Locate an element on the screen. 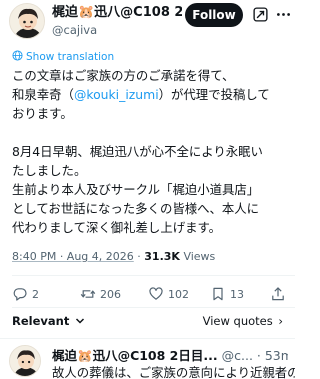 The width and height of the screenshot is (320, 379). share-button is located at coordinates (280, 295).